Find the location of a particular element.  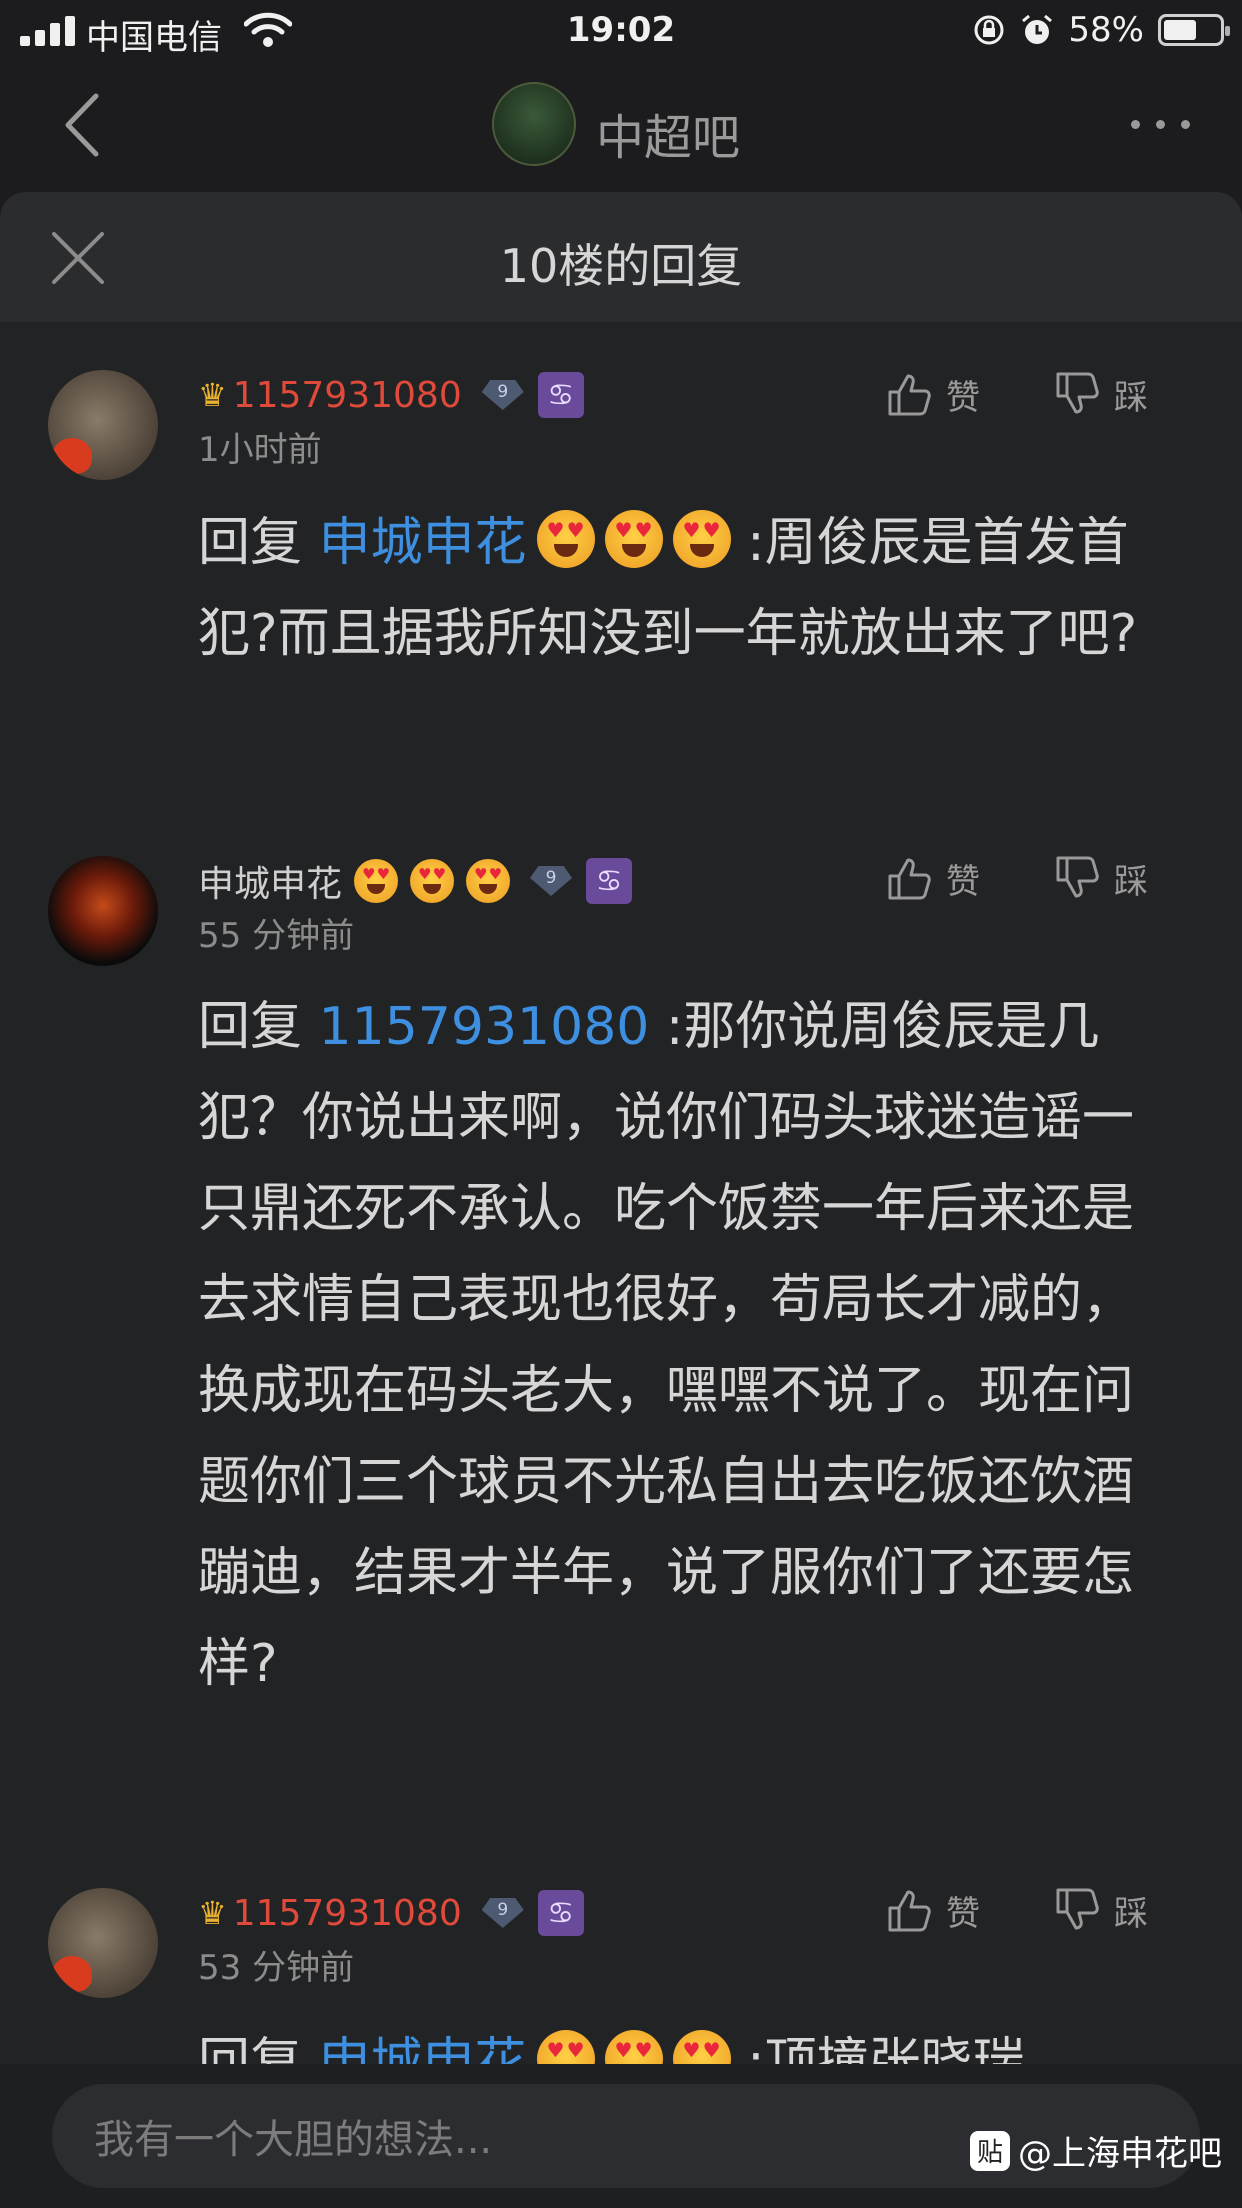

more-icon is located at coordinates (1160, 124).